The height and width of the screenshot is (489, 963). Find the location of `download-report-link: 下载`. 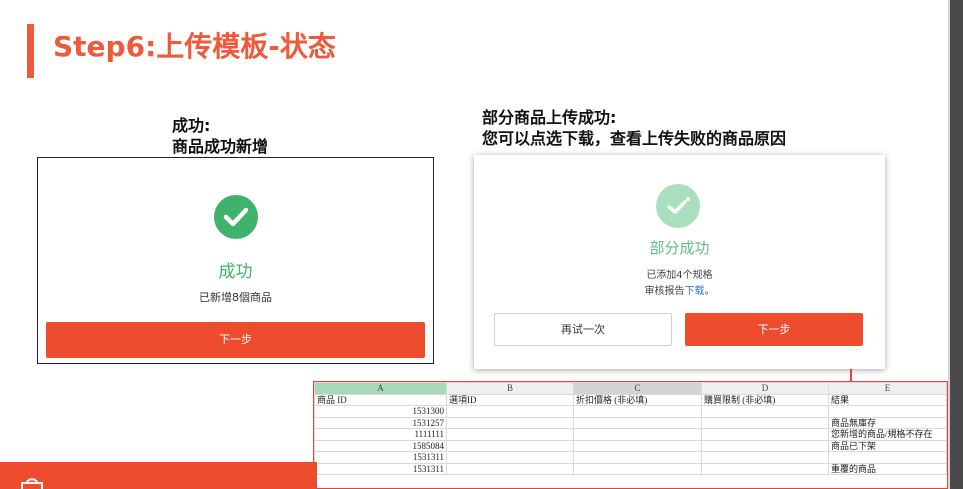

download-report-link: 下载 is located at coordinates (695, 291).